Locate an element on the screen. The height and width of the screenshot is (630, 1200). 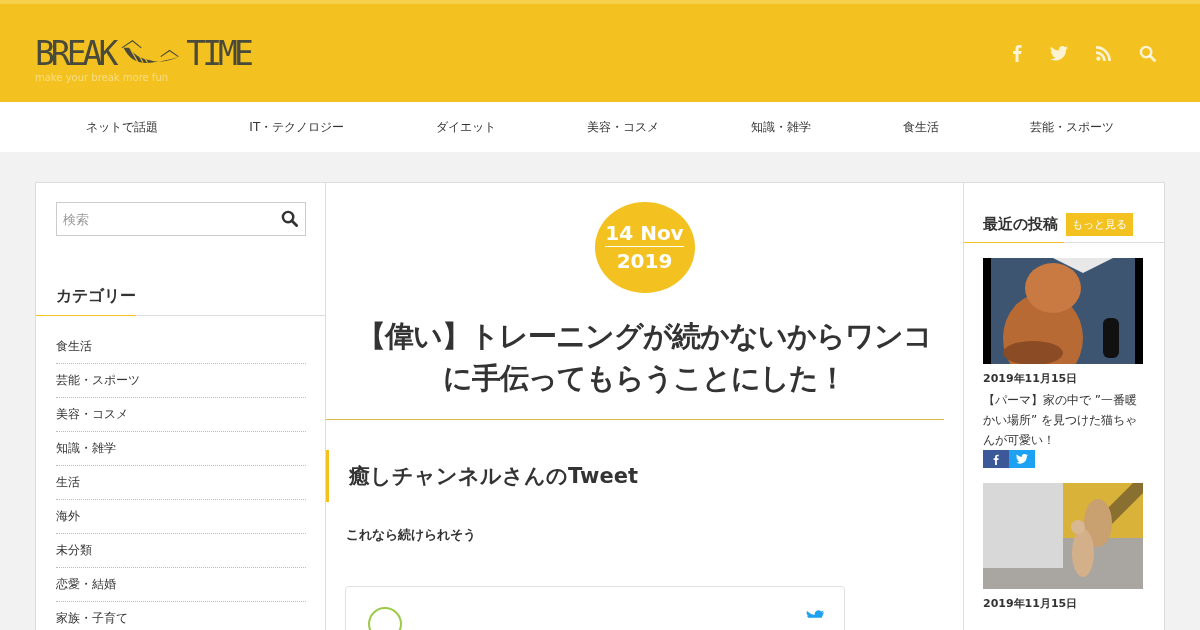
nav-link: 食生活 is located at coordinates (920, 127).